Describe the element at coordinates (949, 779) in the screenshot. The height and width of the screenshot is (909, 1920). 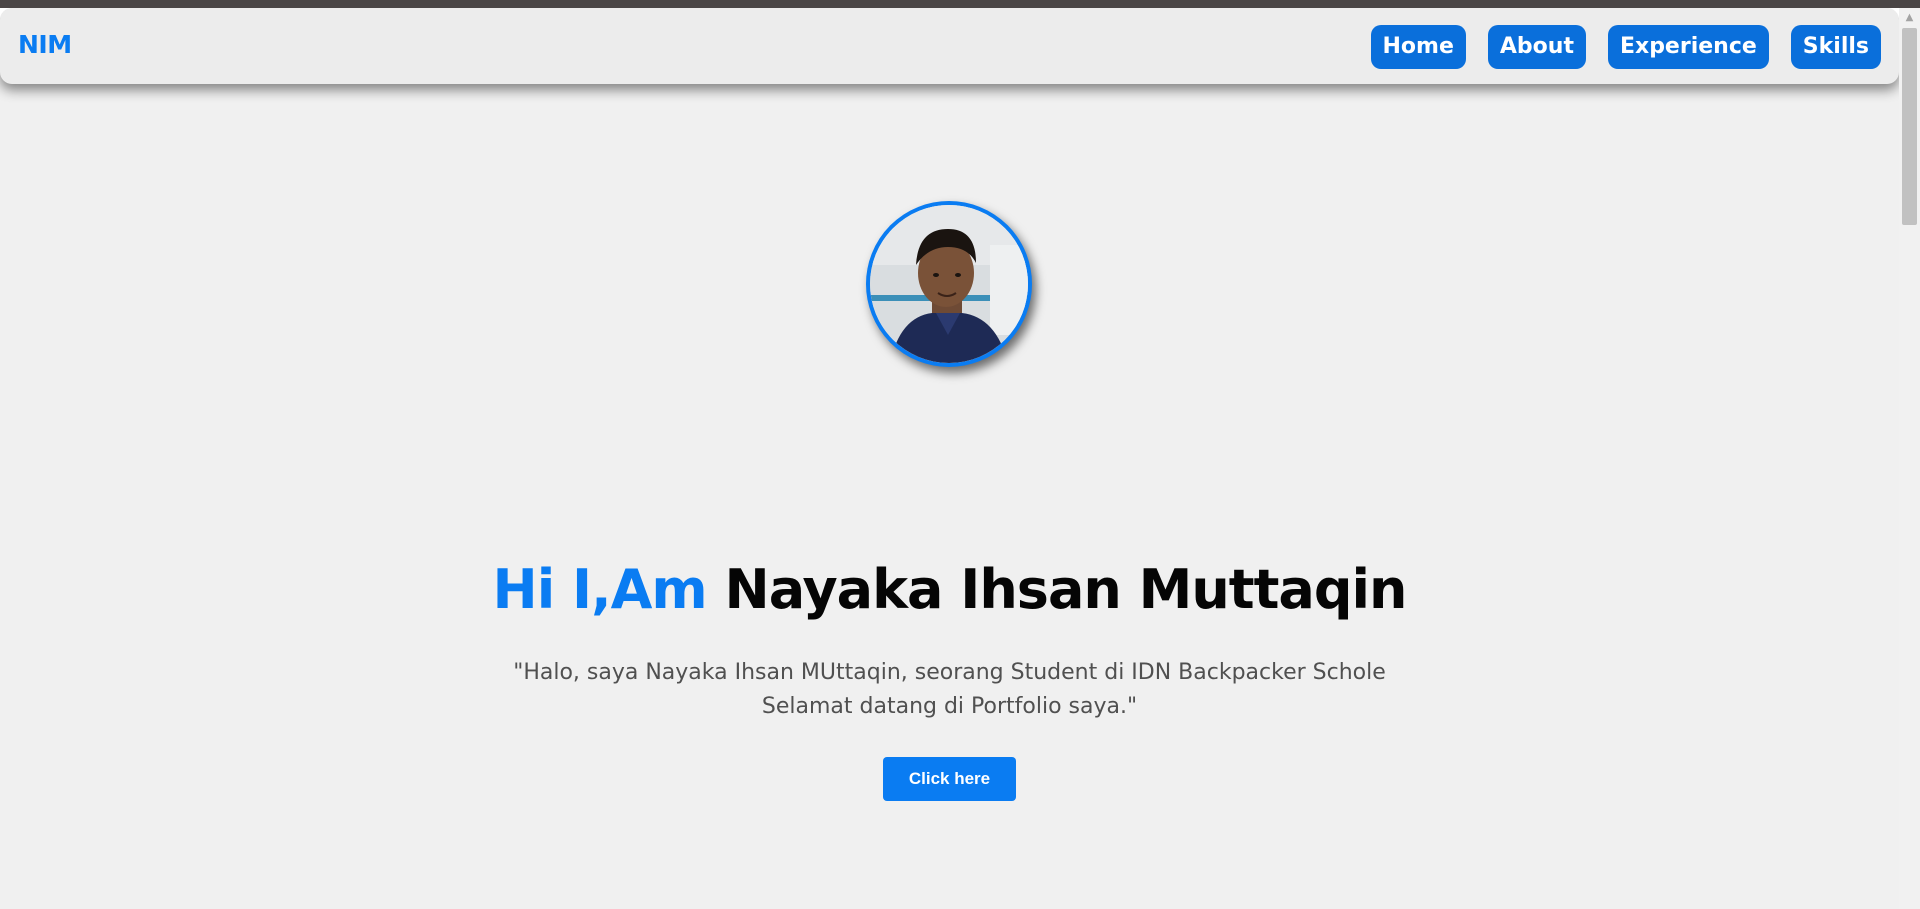
I see `click-here-button: Click here` at that location.